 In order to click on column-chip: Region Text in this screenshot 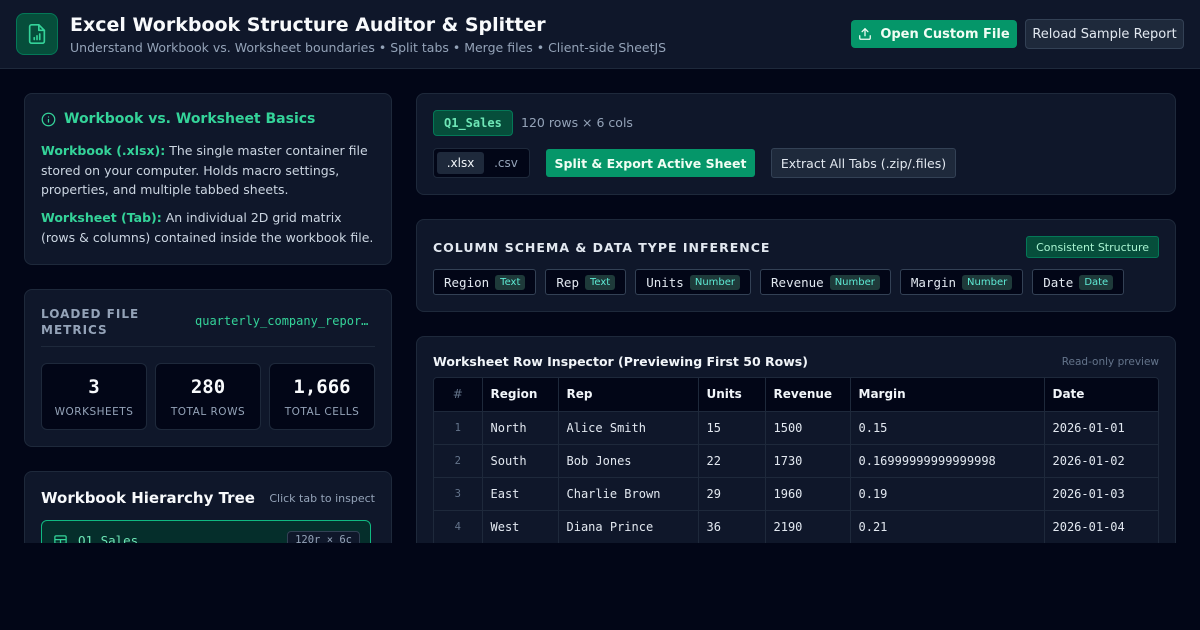, I will do `click(485, 282)`.